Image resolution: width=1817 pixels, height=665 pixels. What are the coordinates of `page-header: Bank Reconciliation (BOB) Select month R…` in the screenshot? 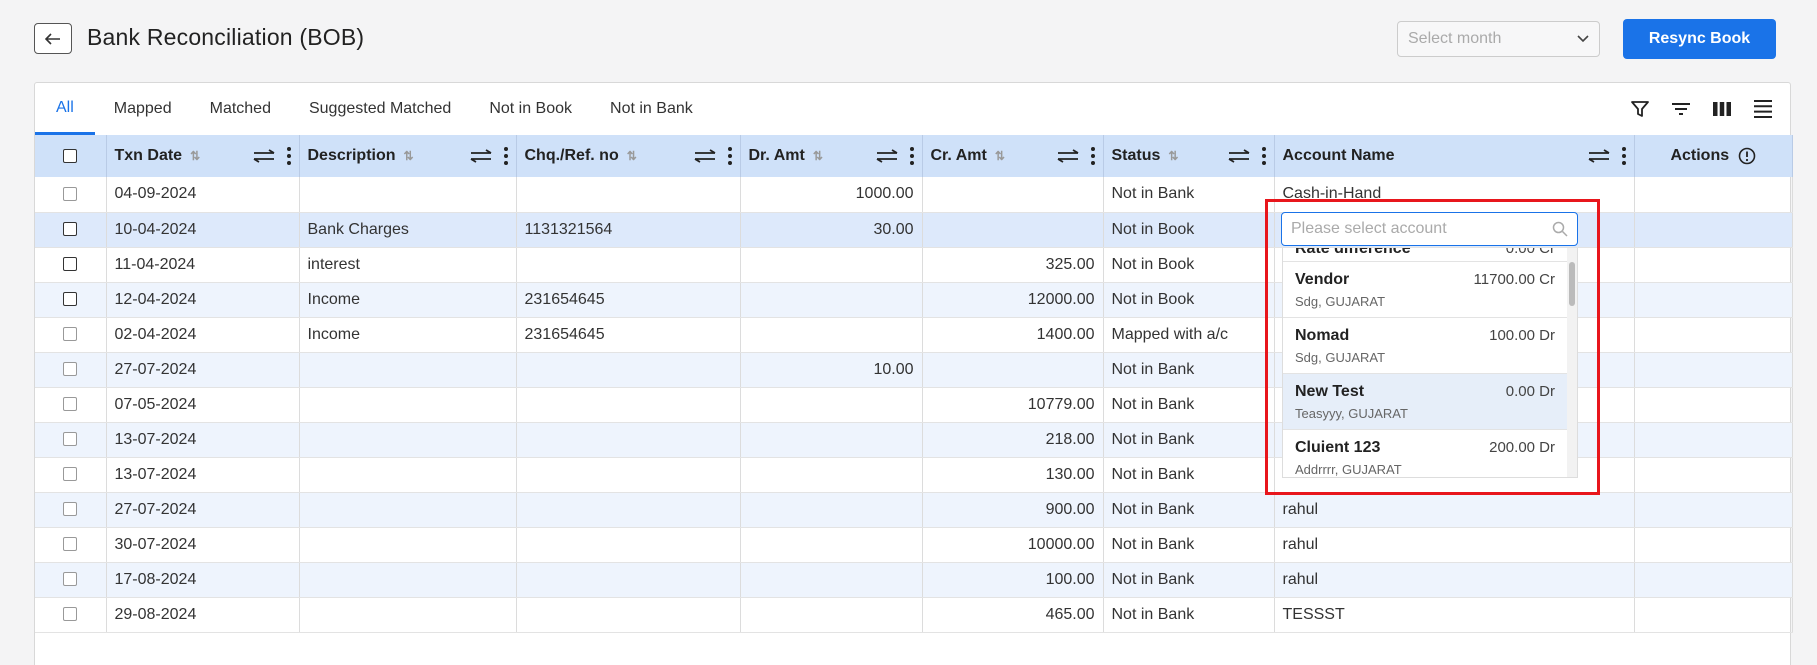 It's located at (908, 40).